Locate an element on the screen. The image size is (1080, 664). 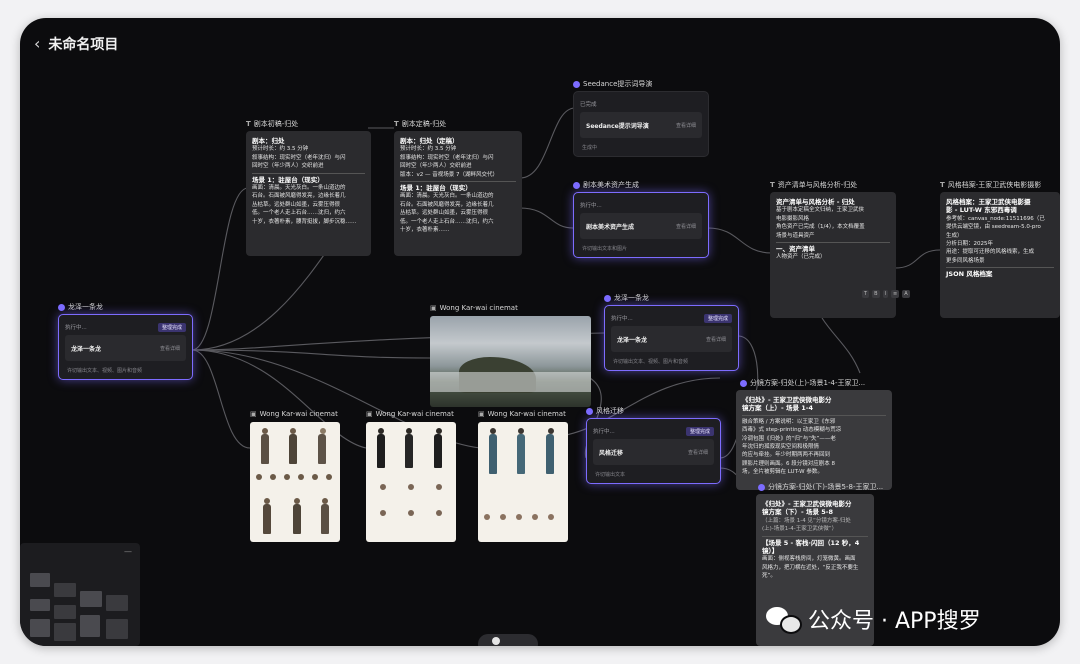
node-footer: 许切输出文本 is located at coordinates (610, 475).